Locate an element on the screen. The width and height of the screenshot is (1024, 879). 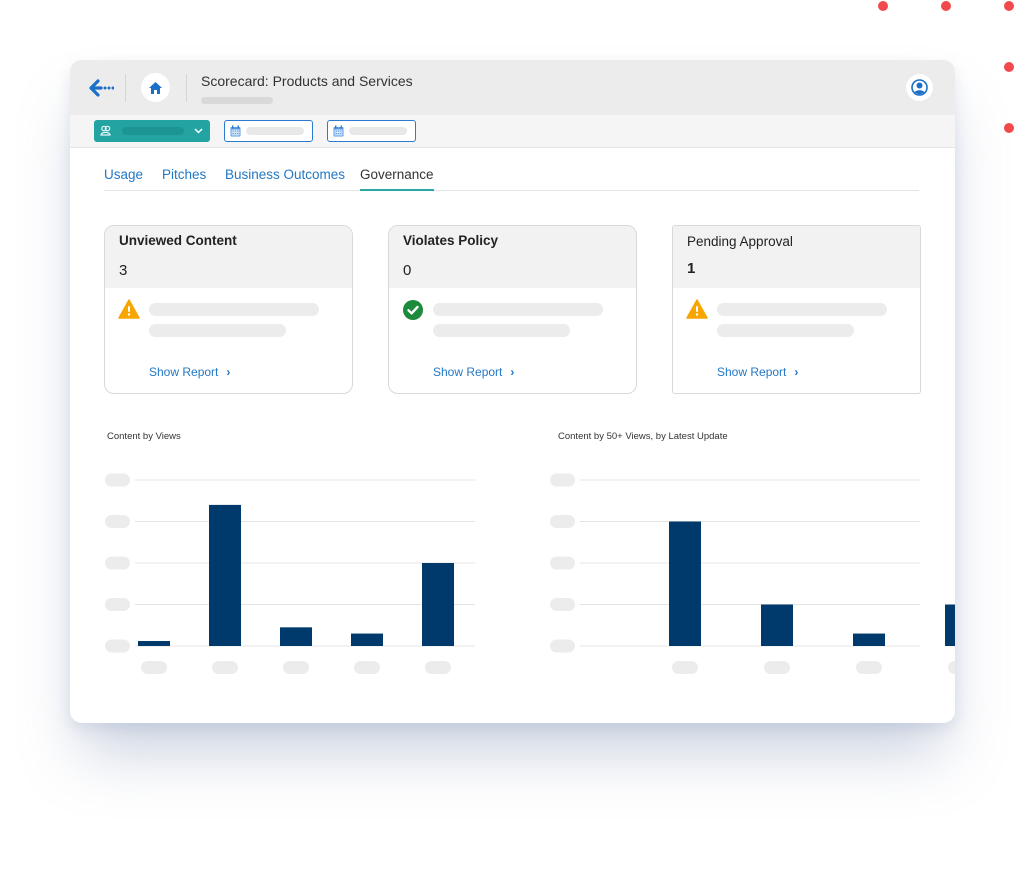
card-header: Pending Approval 1 is located at coordinates (796, 257).